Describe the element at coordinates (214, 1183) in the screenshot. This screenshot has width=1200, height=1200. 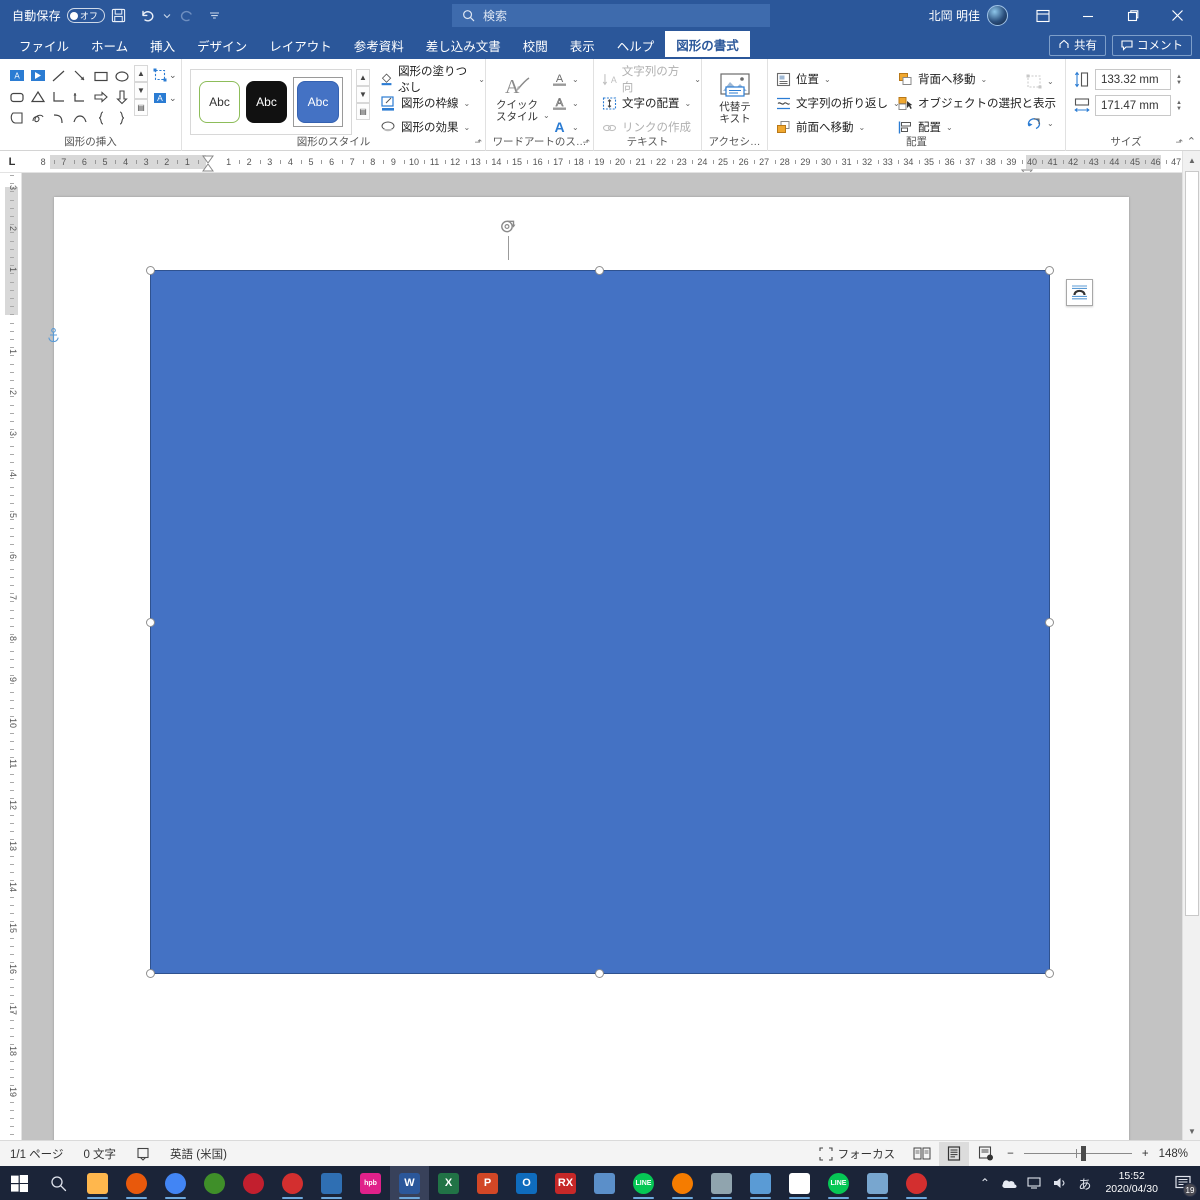
I see `pen-app-icon` at that location.